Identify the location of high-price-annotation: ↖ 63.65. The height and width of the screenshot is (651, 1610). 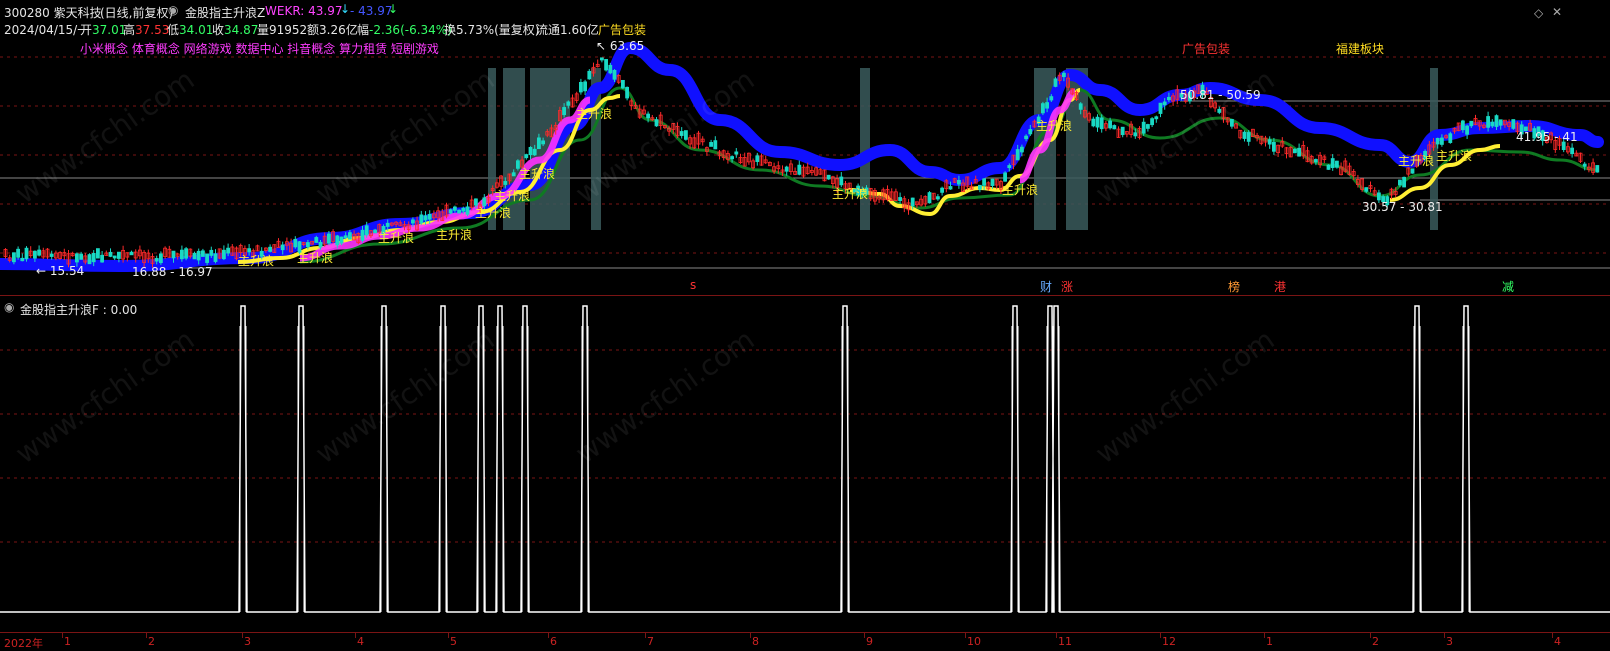
(620, 46).